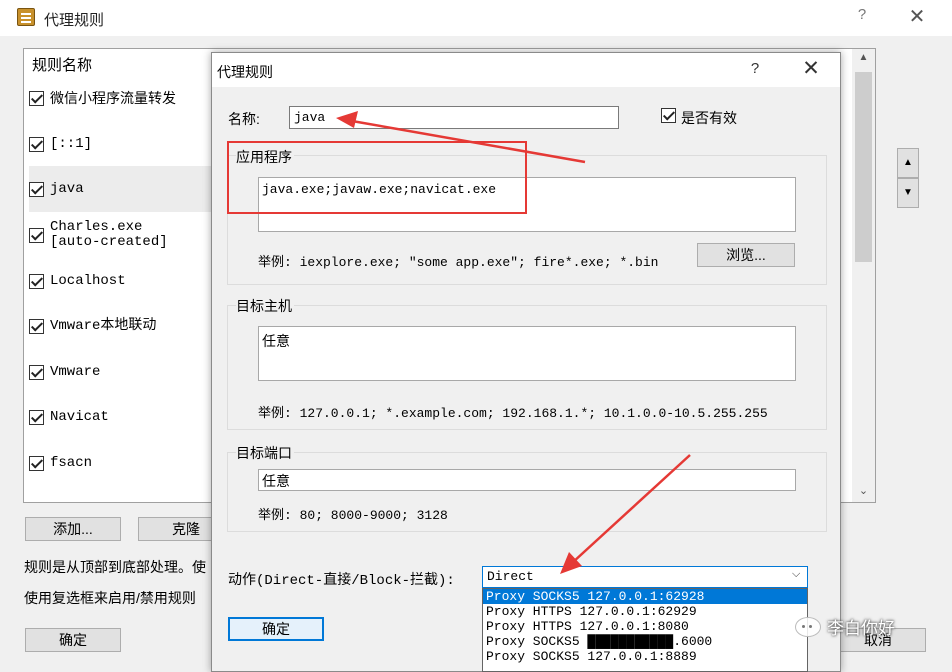 This screenshot has height=672, width=952. I want to click on watermark: 李白你好, so click(845, 626).